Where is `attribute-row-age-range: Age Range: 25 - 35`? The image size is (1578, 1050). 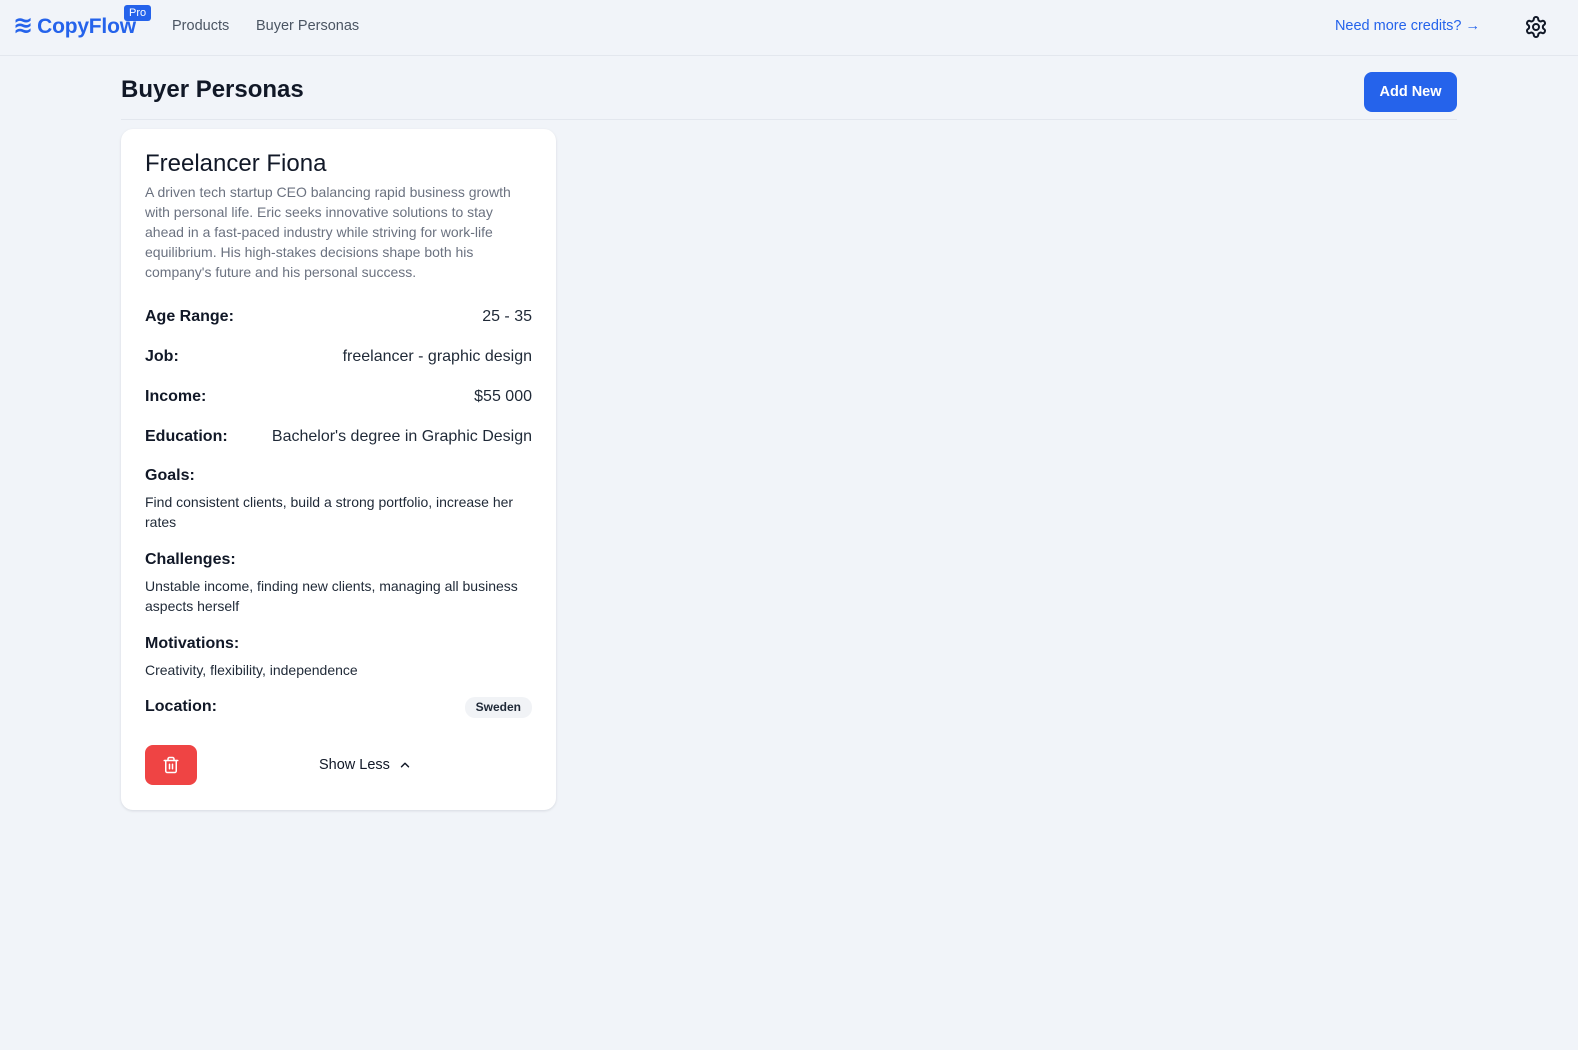 attribute-row-age-range: Age Range: 25 - 35 is located at coordinates (338, 317).